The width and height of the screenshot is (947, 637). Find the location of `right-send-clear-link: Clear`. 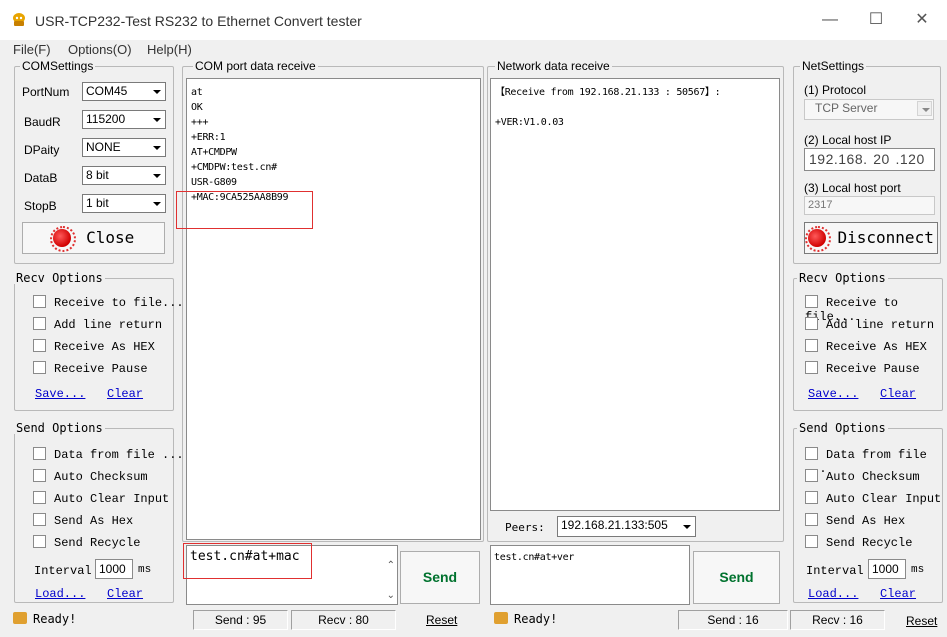

right-send-clear-link: Clear is located at coordinates (898, 594).